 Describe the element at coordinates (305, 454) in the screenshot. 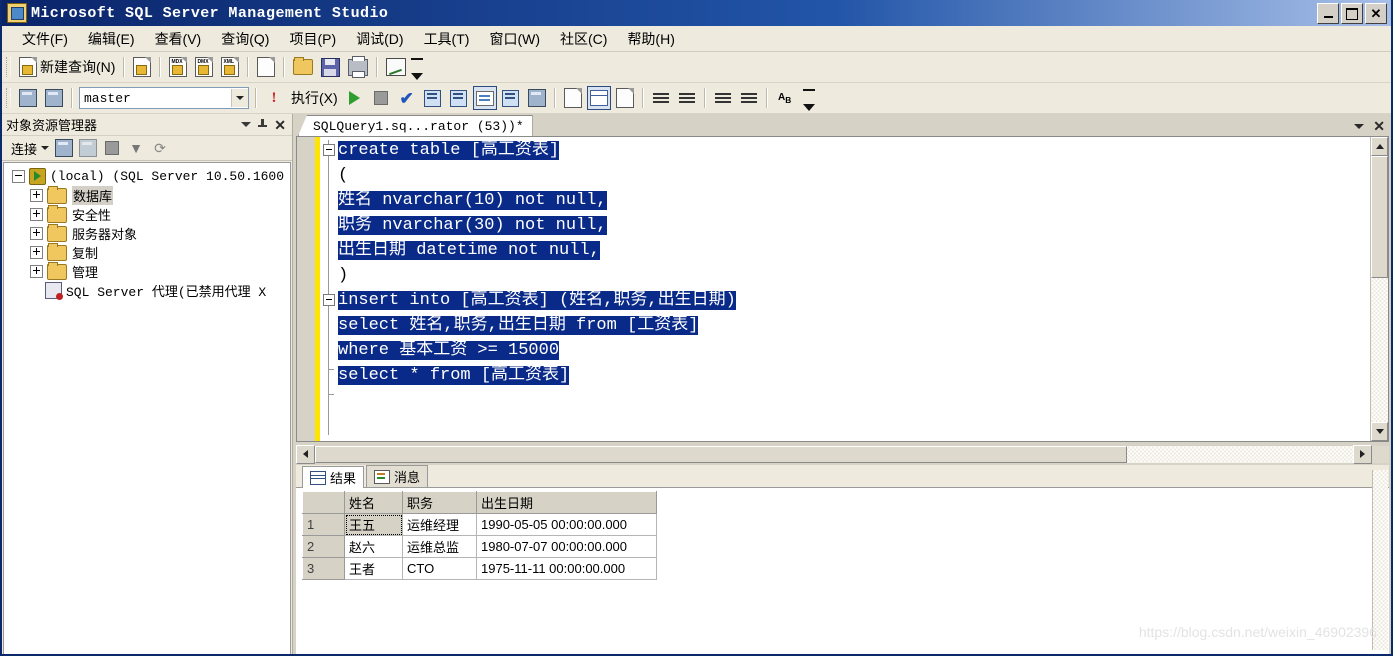

I see `scroll-left-button` at that location.